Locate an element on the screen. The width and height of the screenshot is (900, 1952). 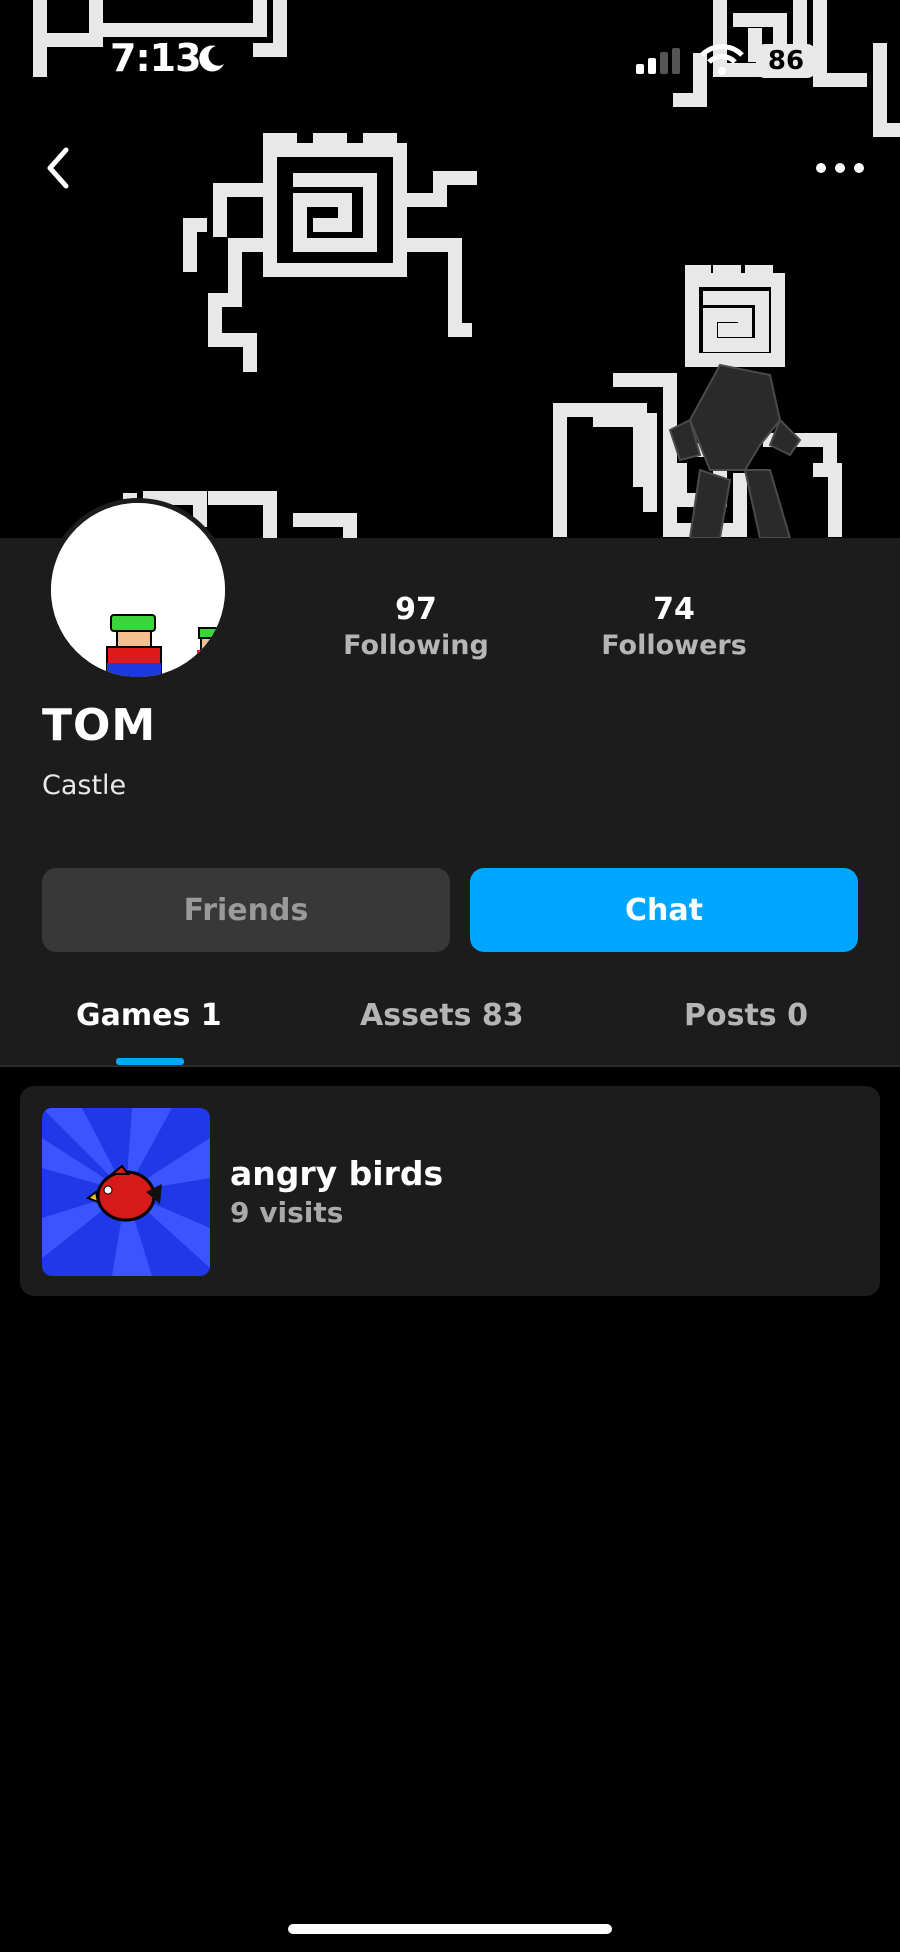
tab-games: Games 1 is located at coordinates (149, 1015).